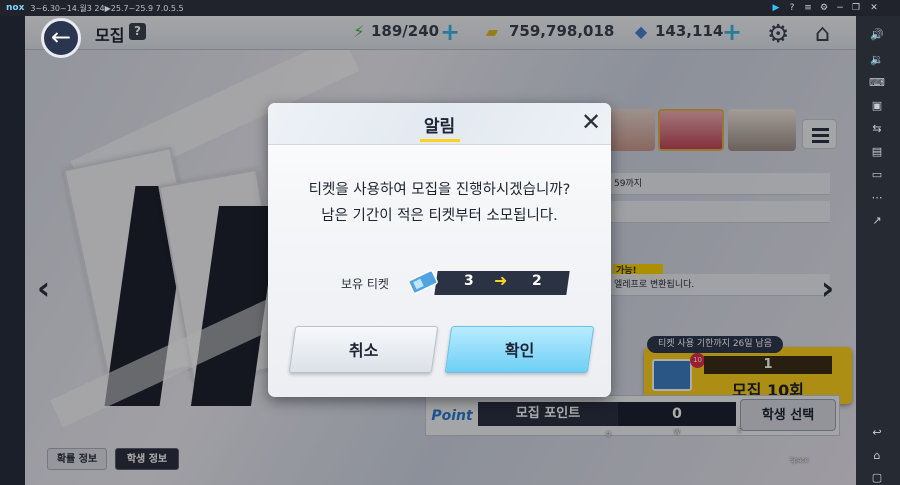  I want to click on emulator-side-toolbar: 🔊 🔉 ⌨ ▣ ⇆ ▤ ▭ ⋯ ↗ ↩ ⌂ ▢, so click(878, 250).